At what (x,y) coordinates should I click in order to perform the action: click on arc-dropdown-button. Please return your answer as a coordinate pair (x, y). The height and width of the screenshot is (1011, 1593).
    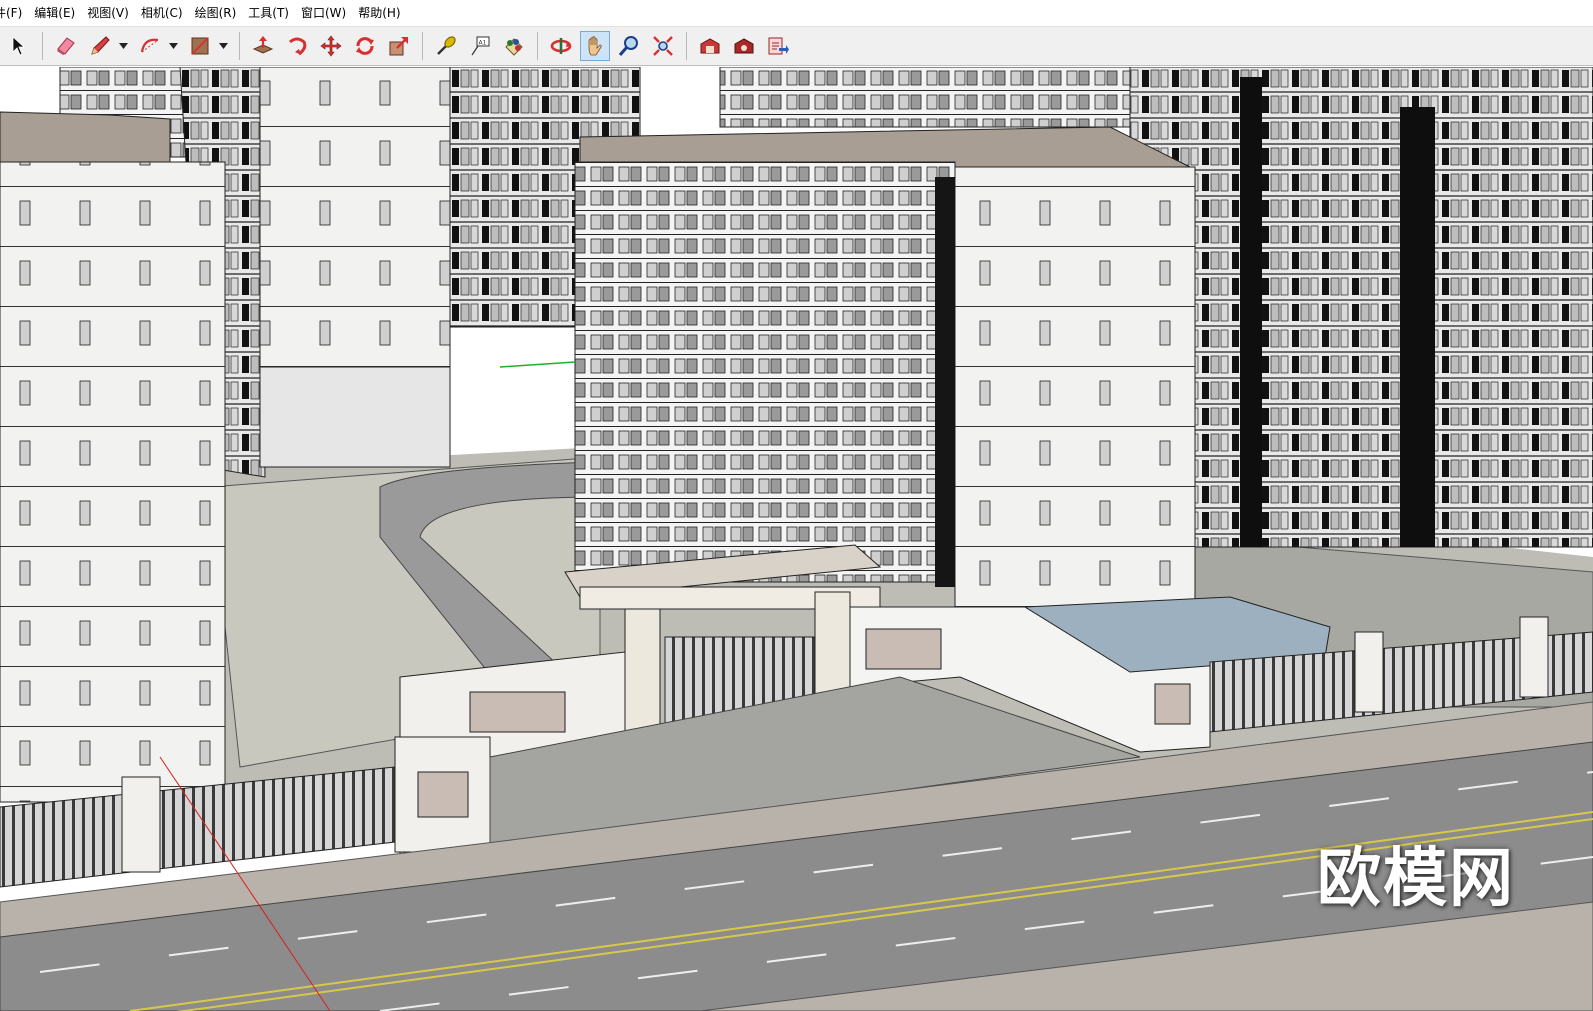
    Looking at the image, I should click on (173, 46).